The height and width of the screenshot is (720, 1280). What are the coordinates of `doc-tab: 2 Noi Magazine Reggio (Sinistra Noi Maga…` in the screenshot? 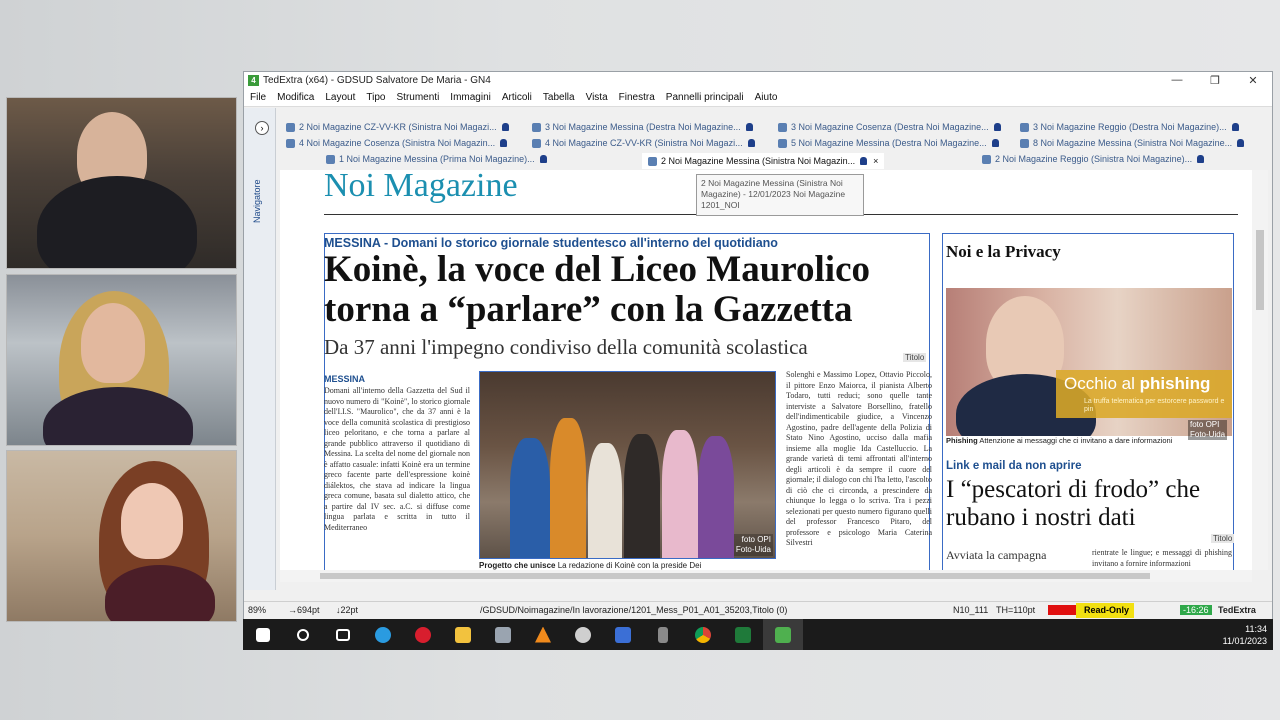 It's located at (1093, 159).